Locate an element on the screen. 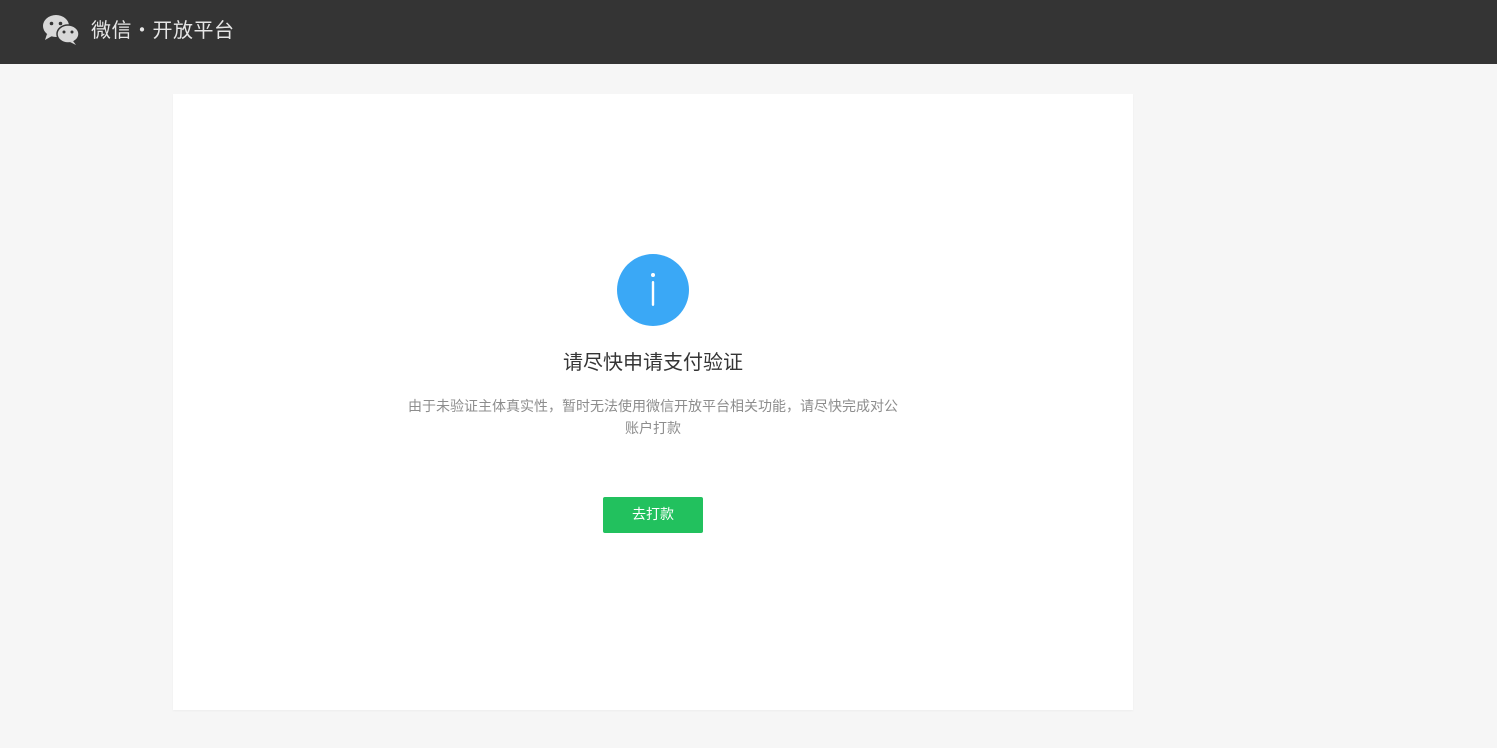 The width and height of the screenshot is (1497, 748). info-icon is located at coordinates (653, 290).